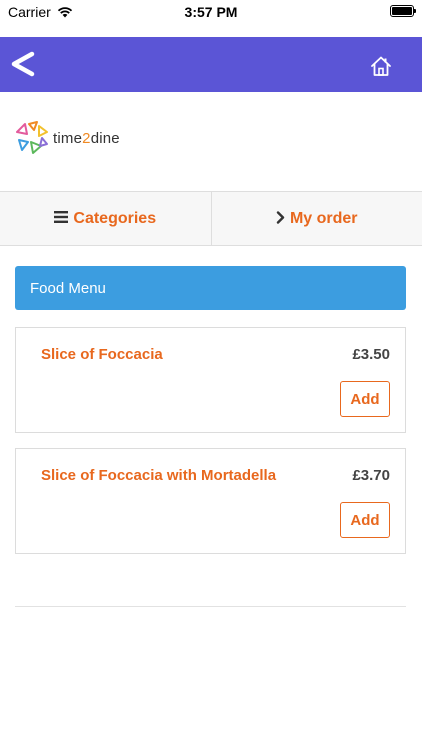  Describe the element at coordinates (371, 475) in the screenshot. I see `item-price: £3.70` at that location.